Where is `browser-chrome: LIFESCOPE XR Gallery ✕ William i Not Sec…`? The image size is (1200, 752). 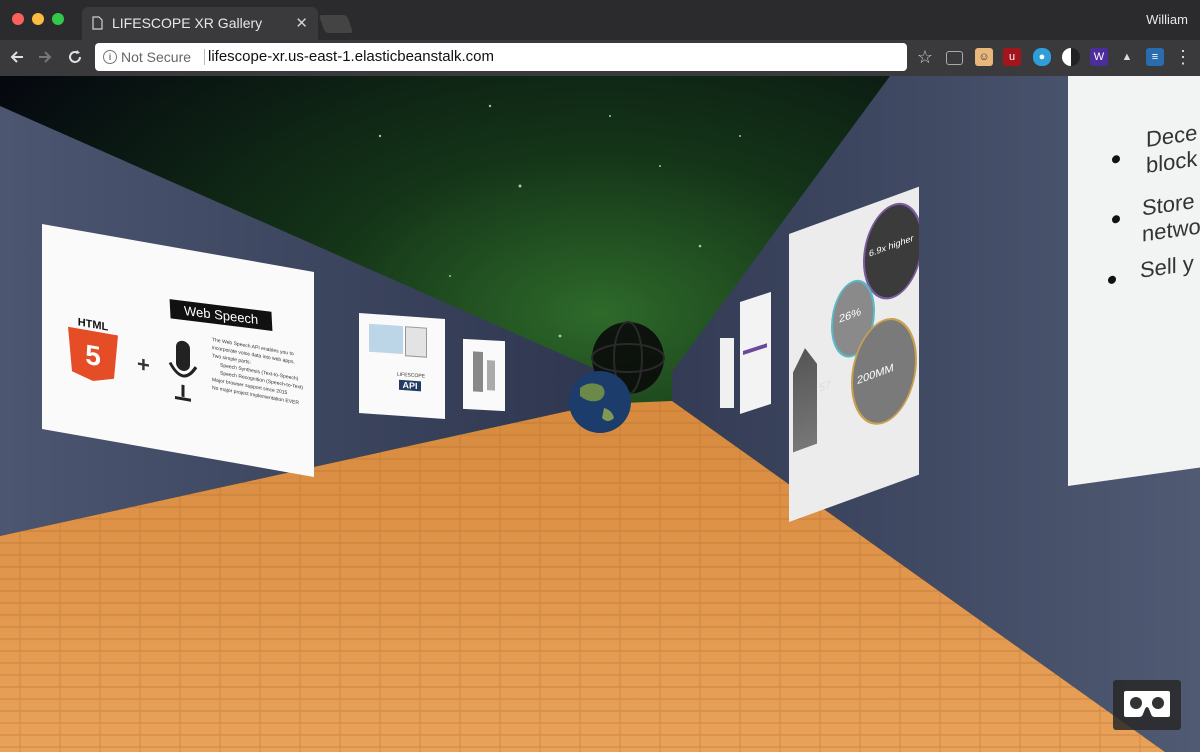
browser-chrome: LIFESCOPE XR Gallery ✕ William i Not Sec… is located at coordinates (600, 38).